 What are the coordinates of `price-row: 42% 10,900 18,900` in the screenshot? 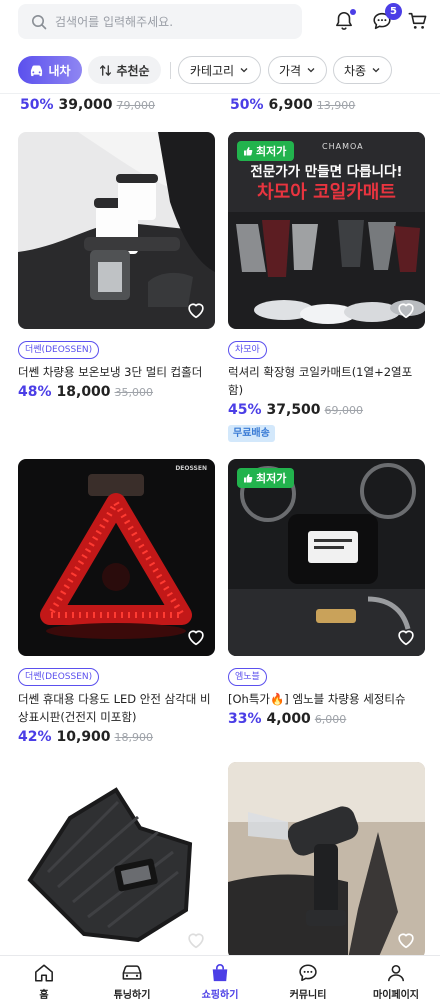 It's located at (116, 737).